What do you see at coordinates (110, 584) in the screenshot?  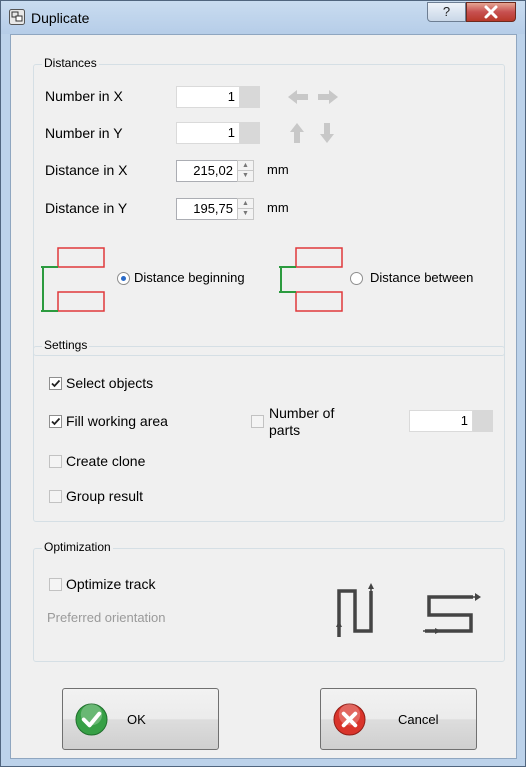 I see `optimize-track-label: Optimize track` at bounding box center [110, 584].